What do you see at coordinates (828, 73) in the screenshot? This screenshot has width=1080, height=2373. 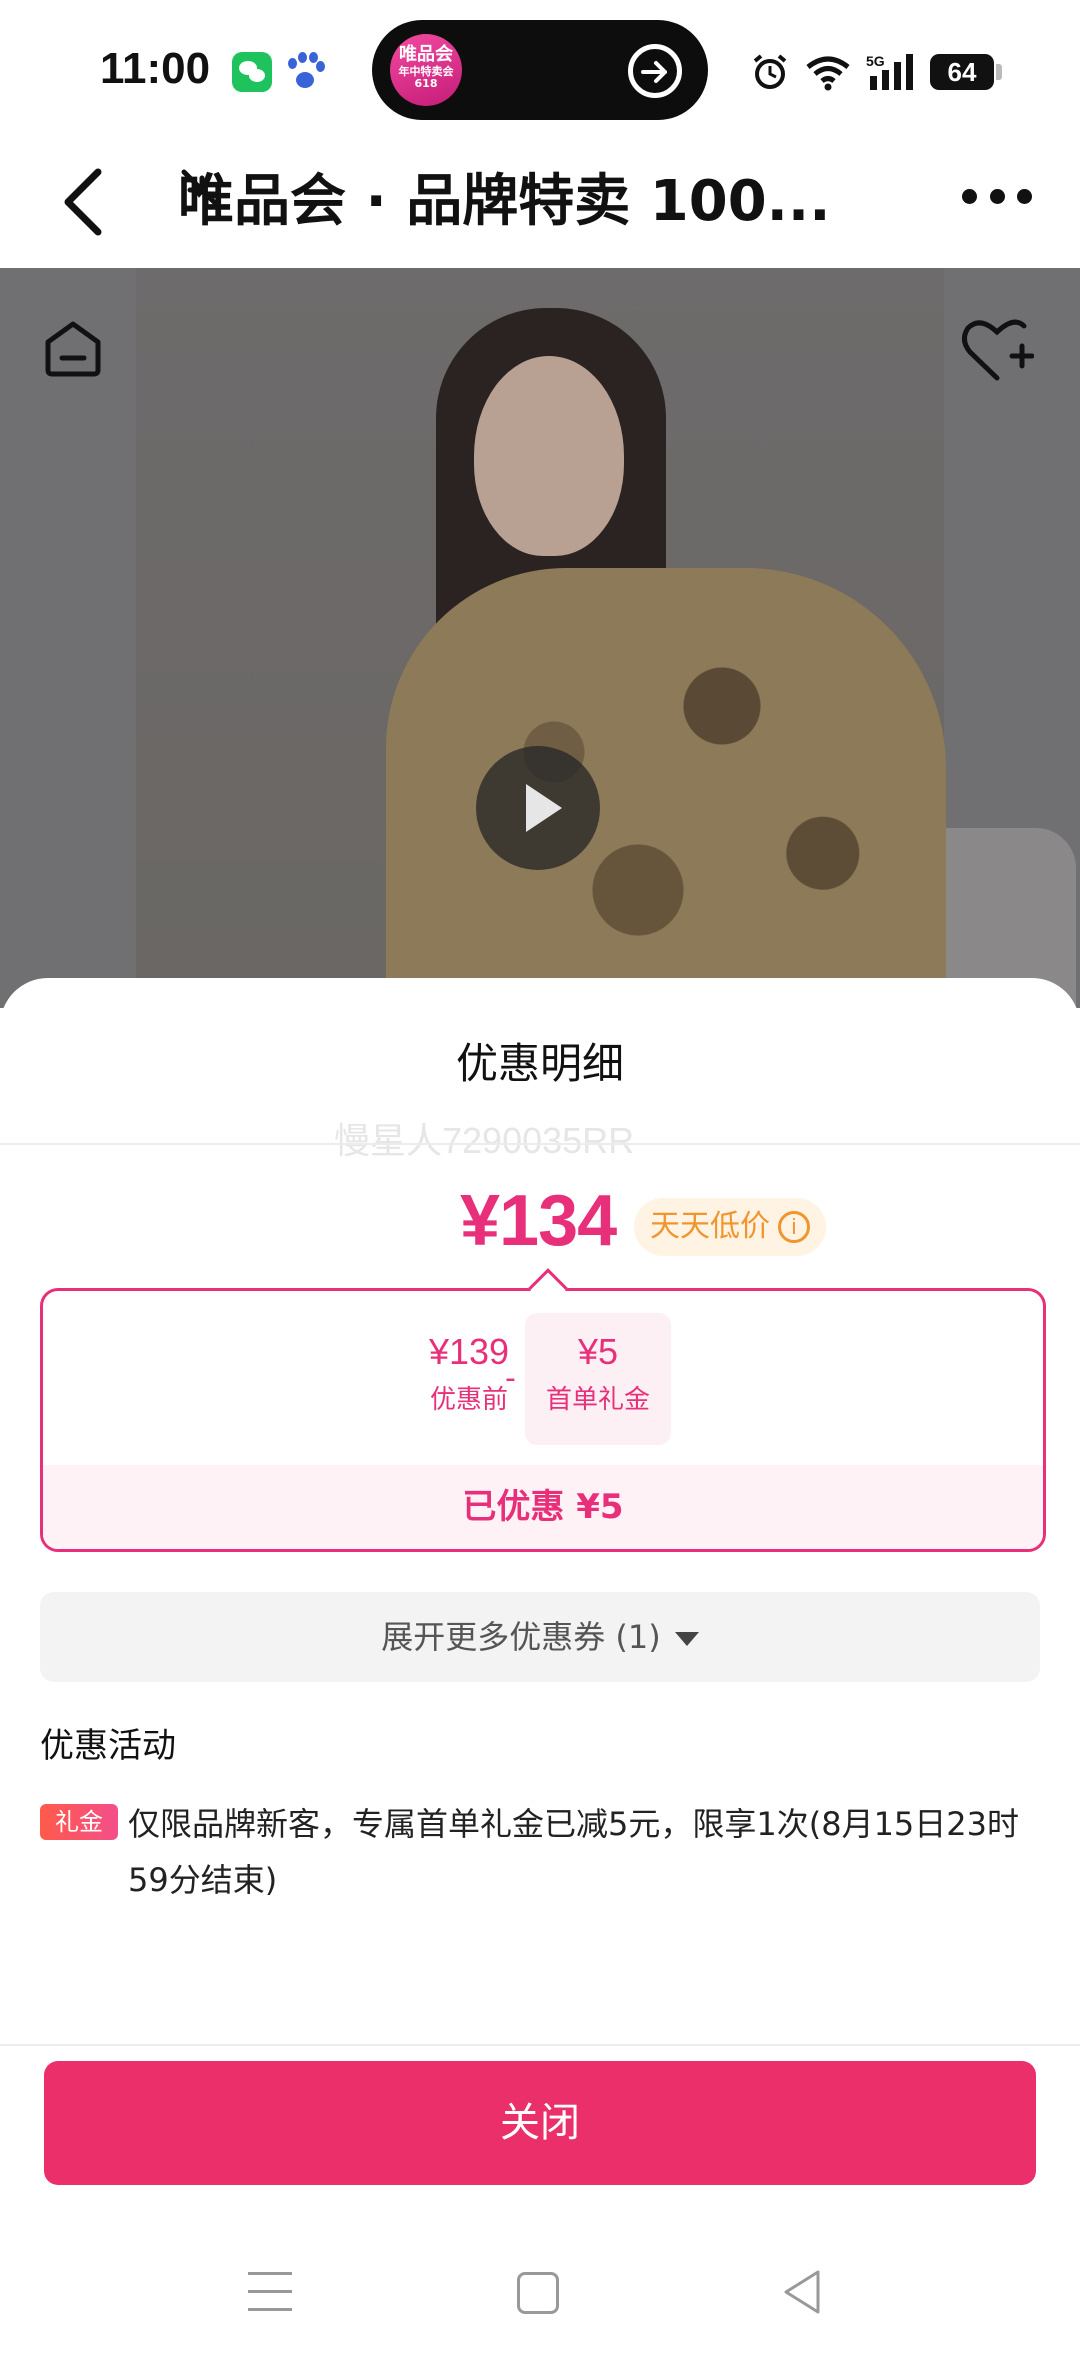 I see `wifi-icon` at bounding box center [828, 73].